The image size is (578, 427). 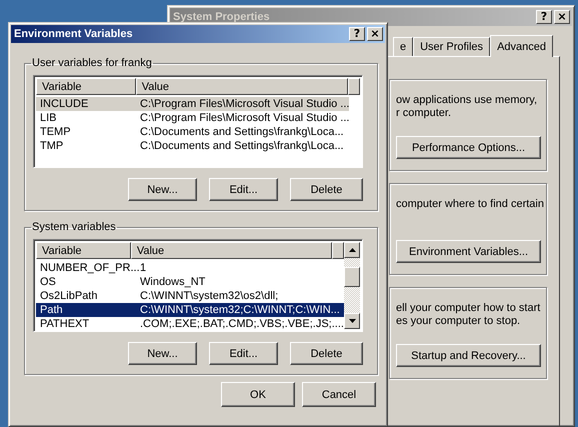 I want to click on scroll-down-button, so click(x=352, y=321).